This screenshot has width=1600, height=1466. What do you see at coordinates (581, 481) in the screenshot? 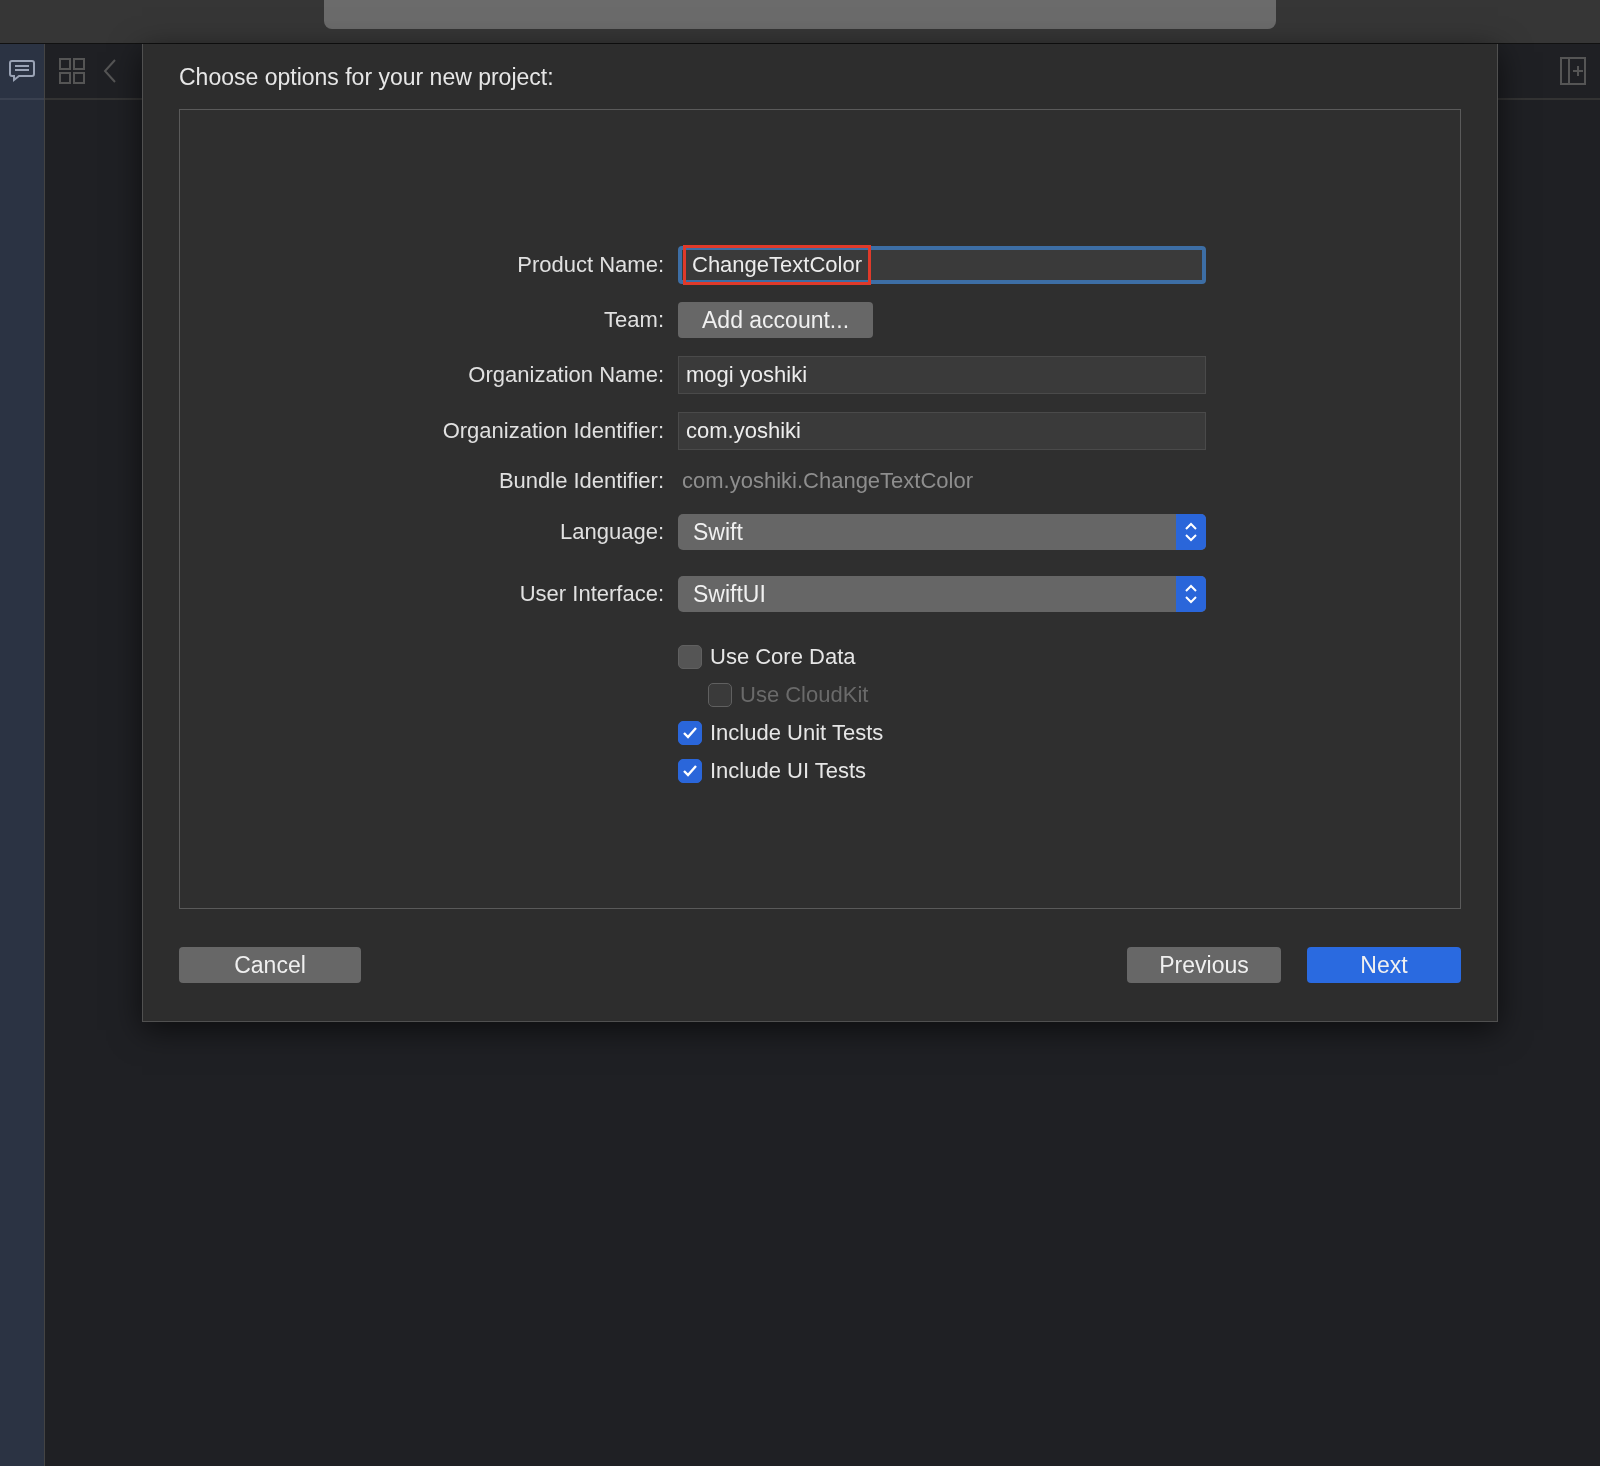
I see `field-label: Bundle Identifier:` at bounding box center [581, 481].